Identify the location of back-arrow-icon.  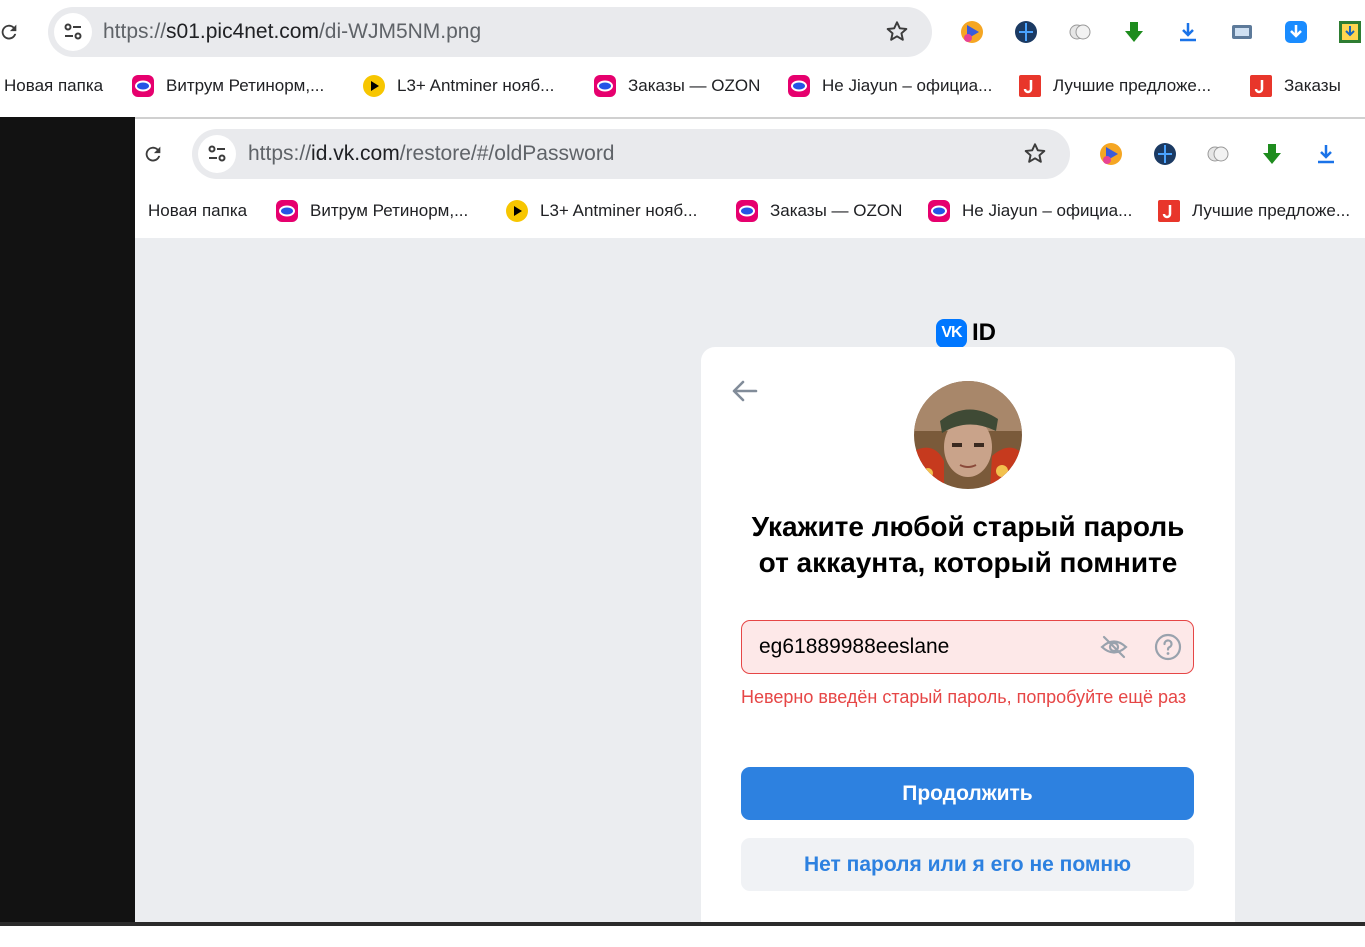
(745, 391).